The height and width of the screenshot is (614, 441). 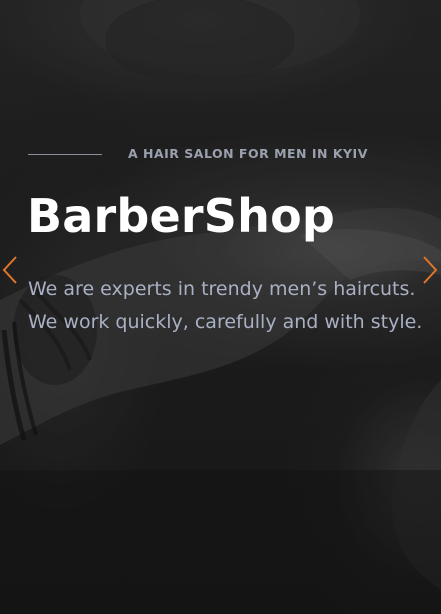 I want to click on slider-next-button, so click(x=430, y=270).